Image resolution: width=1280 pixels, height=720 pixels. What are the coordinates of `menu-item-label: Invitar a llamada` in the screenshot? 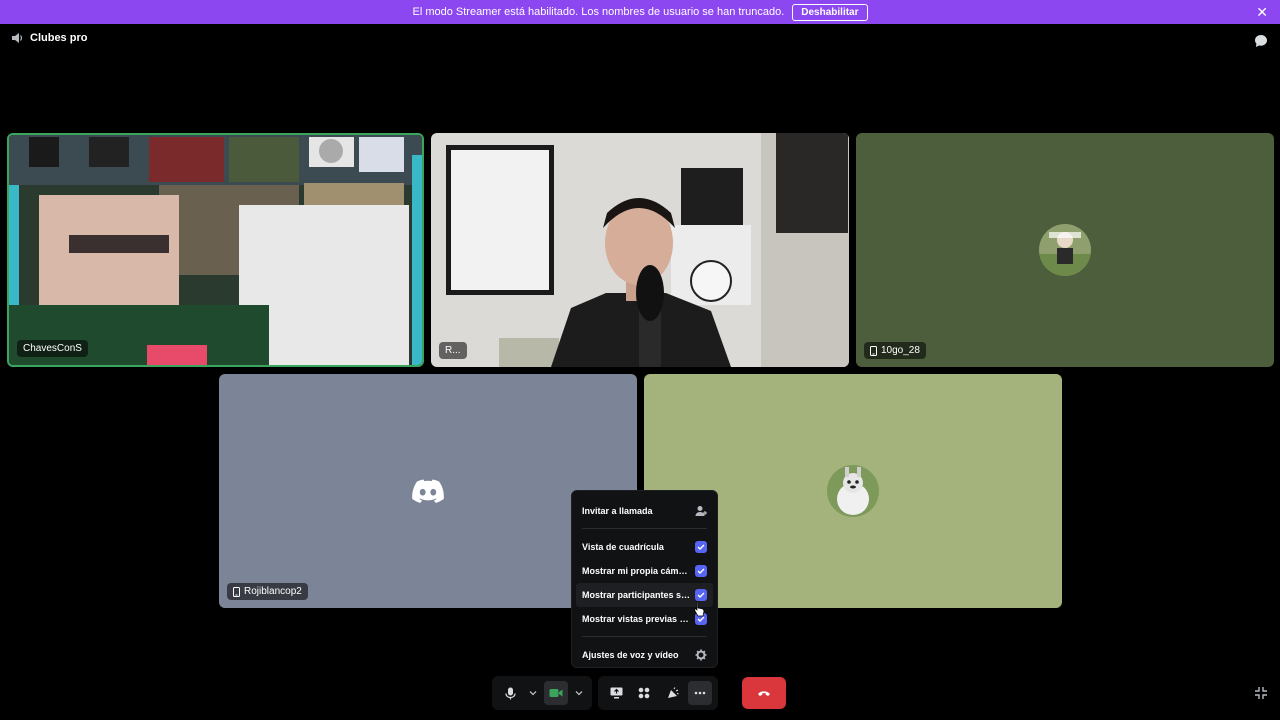 It's located at (617, 511).